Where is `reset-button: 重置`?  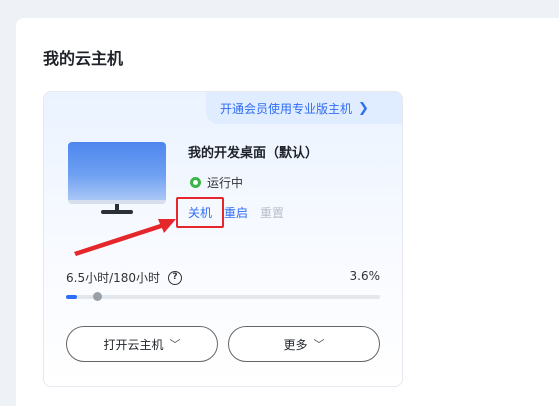
reset-button: 重置 is located at coordinates (272, 213).